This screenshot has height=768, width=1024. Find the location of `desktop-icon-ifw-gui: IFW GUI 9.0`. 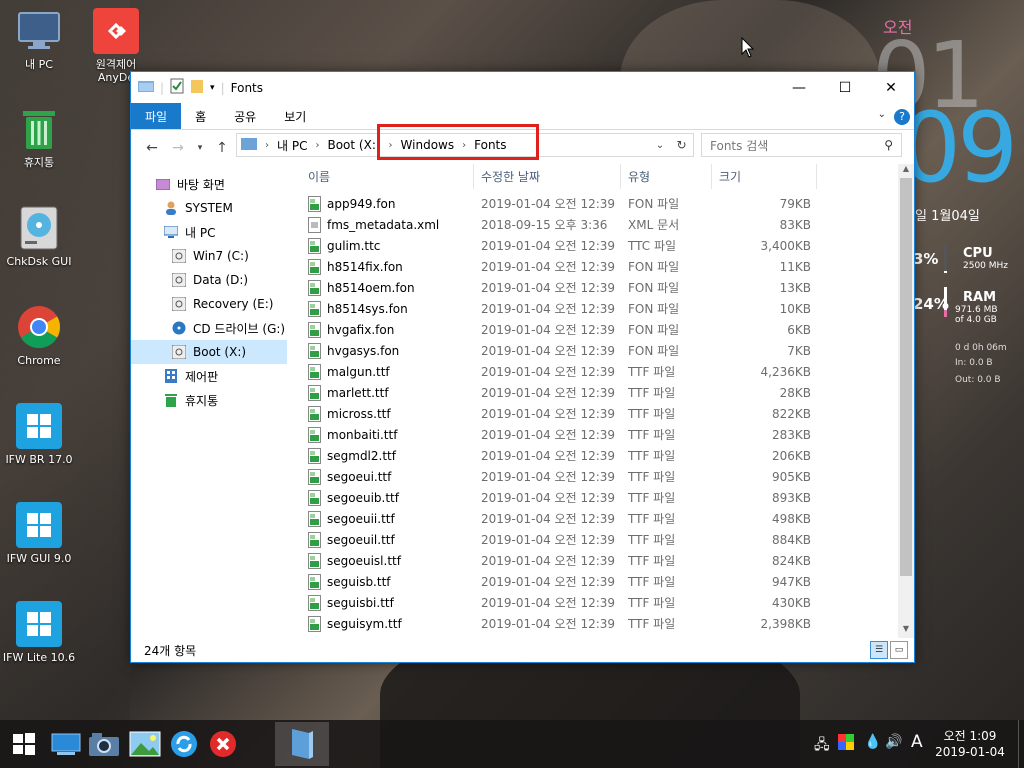

desktop-icon-ifw-gui: IFW GUI 9.0 is located at coordinates (39, 533).